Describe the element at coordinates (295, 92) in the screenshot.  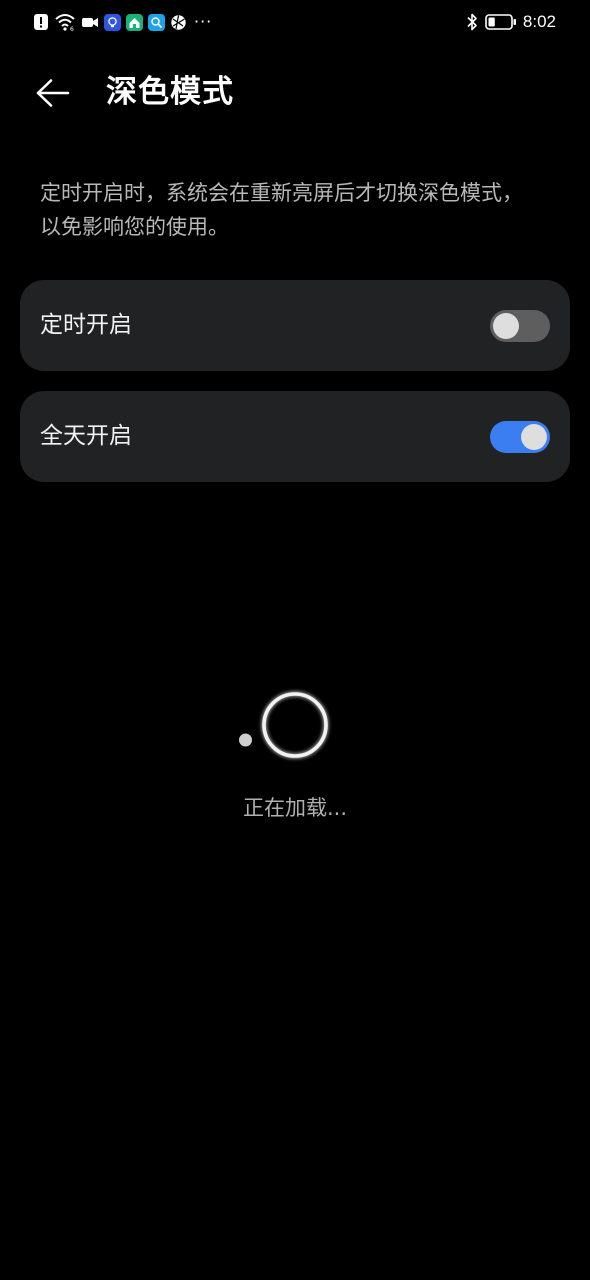
I see `header: 深色模式` at that location.